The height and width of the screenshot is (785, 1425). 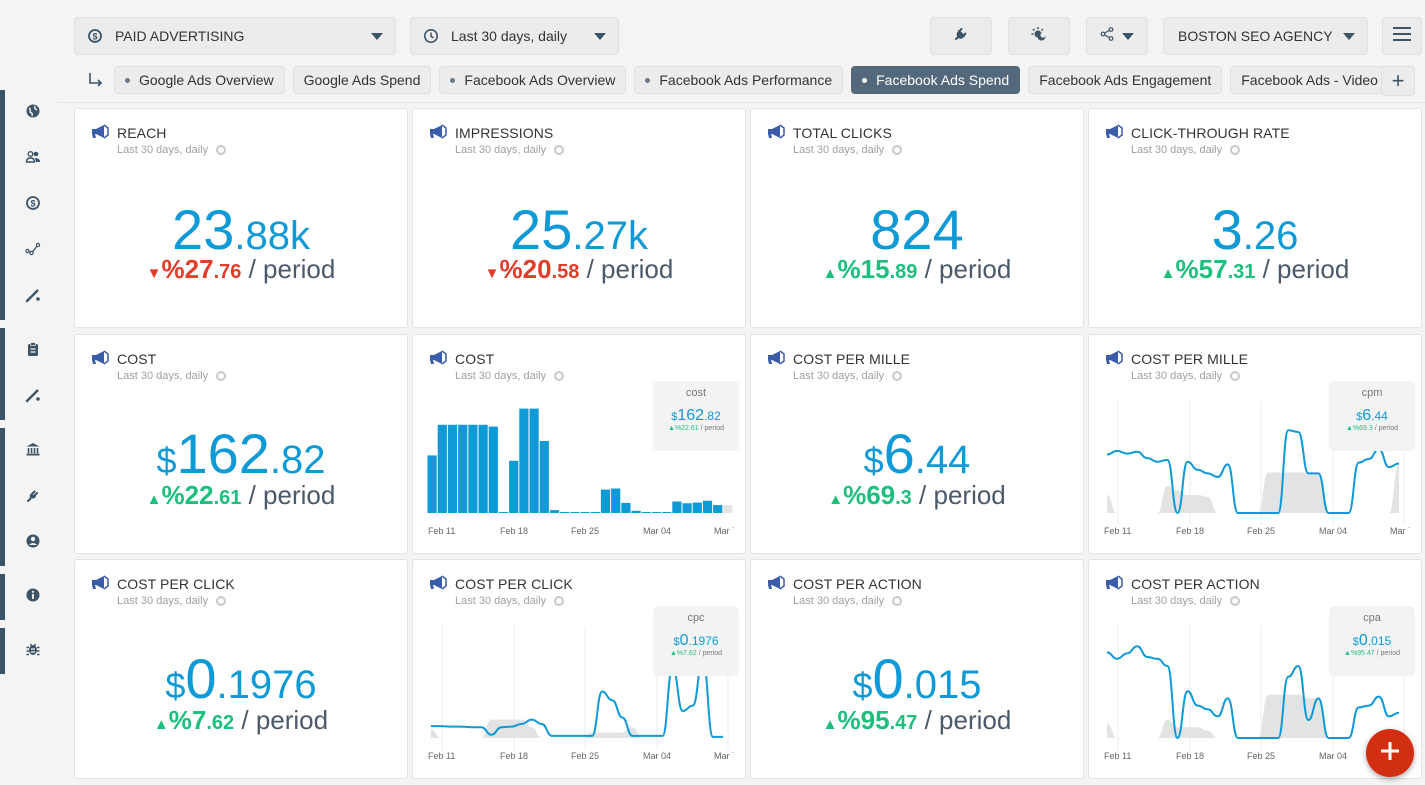 I want to click on sidebar-item-globe, so click(x=32, y=113).